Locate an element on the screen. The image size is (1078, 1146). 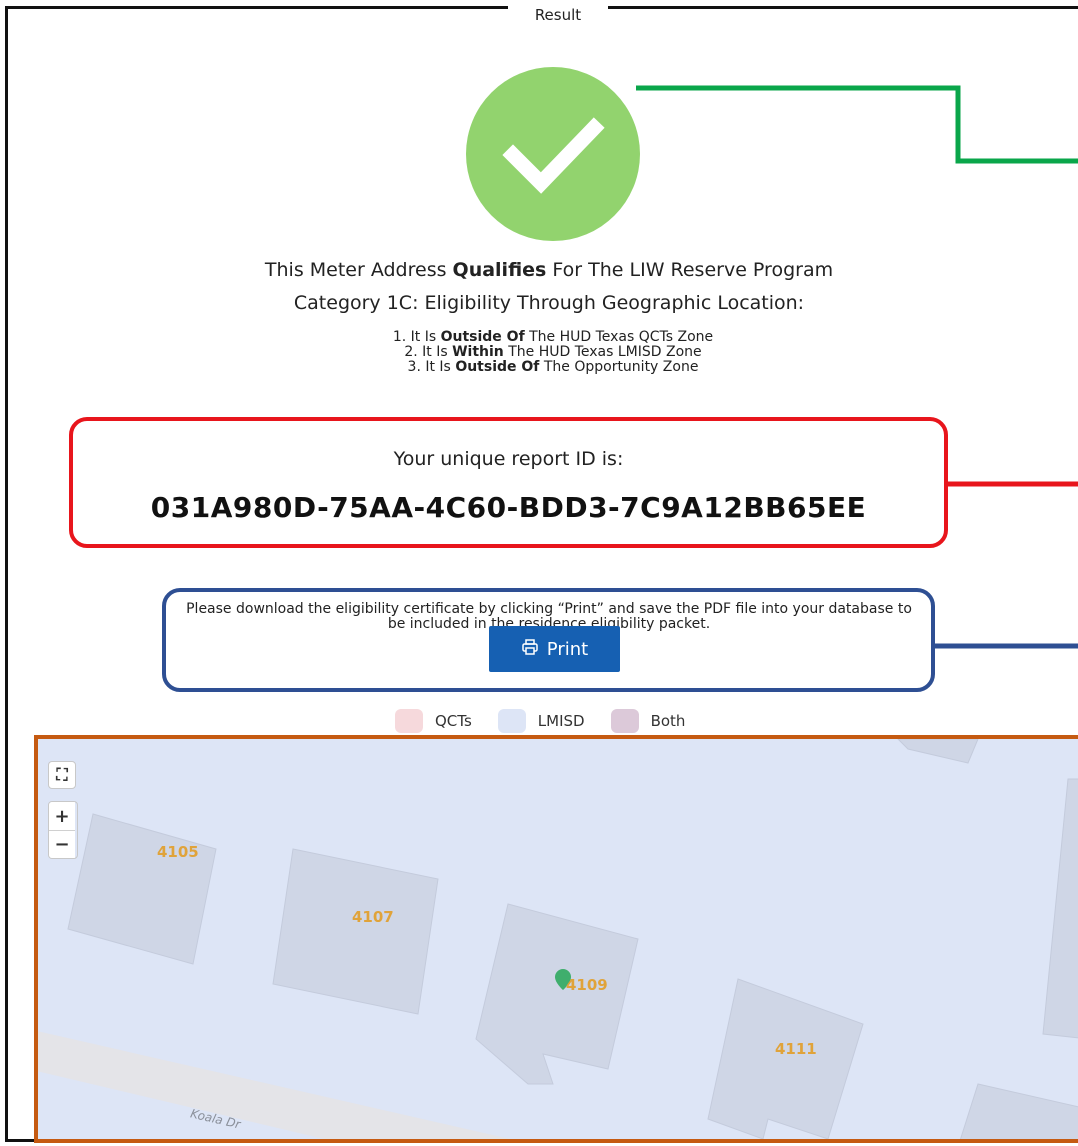
printer-icon is located at coordinates (530, 649).